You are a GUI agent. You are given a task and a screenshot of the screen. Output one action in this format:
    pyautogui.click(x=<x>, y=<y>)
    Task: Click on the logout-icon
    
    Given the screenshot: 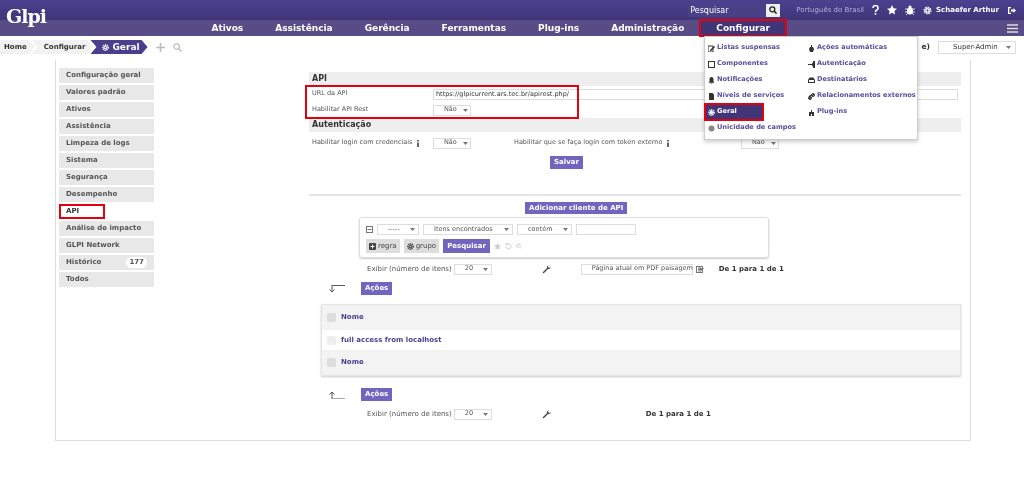 What is the action you would take?
    pyautogui.click(x=1011, y=10)
    